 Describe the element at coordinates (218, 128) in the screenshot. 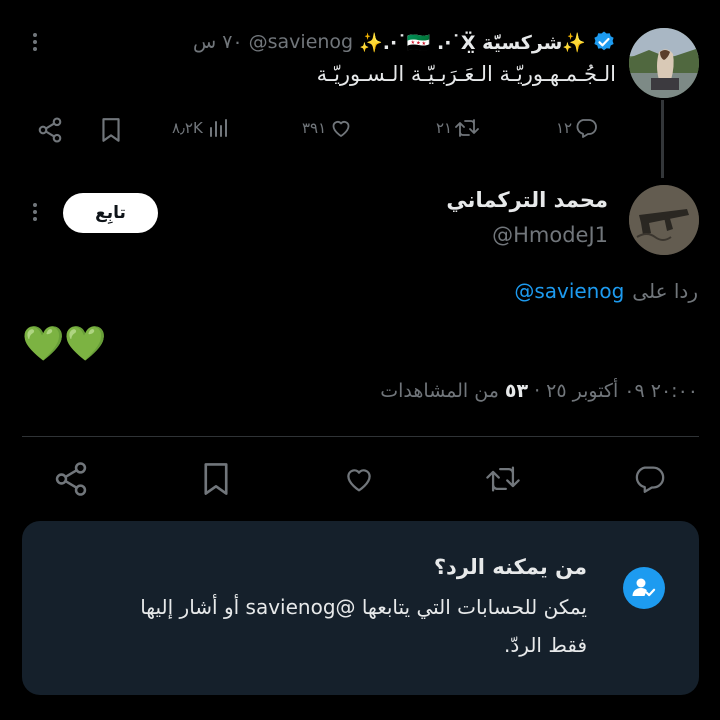

I see `analytics-icon` at that location.